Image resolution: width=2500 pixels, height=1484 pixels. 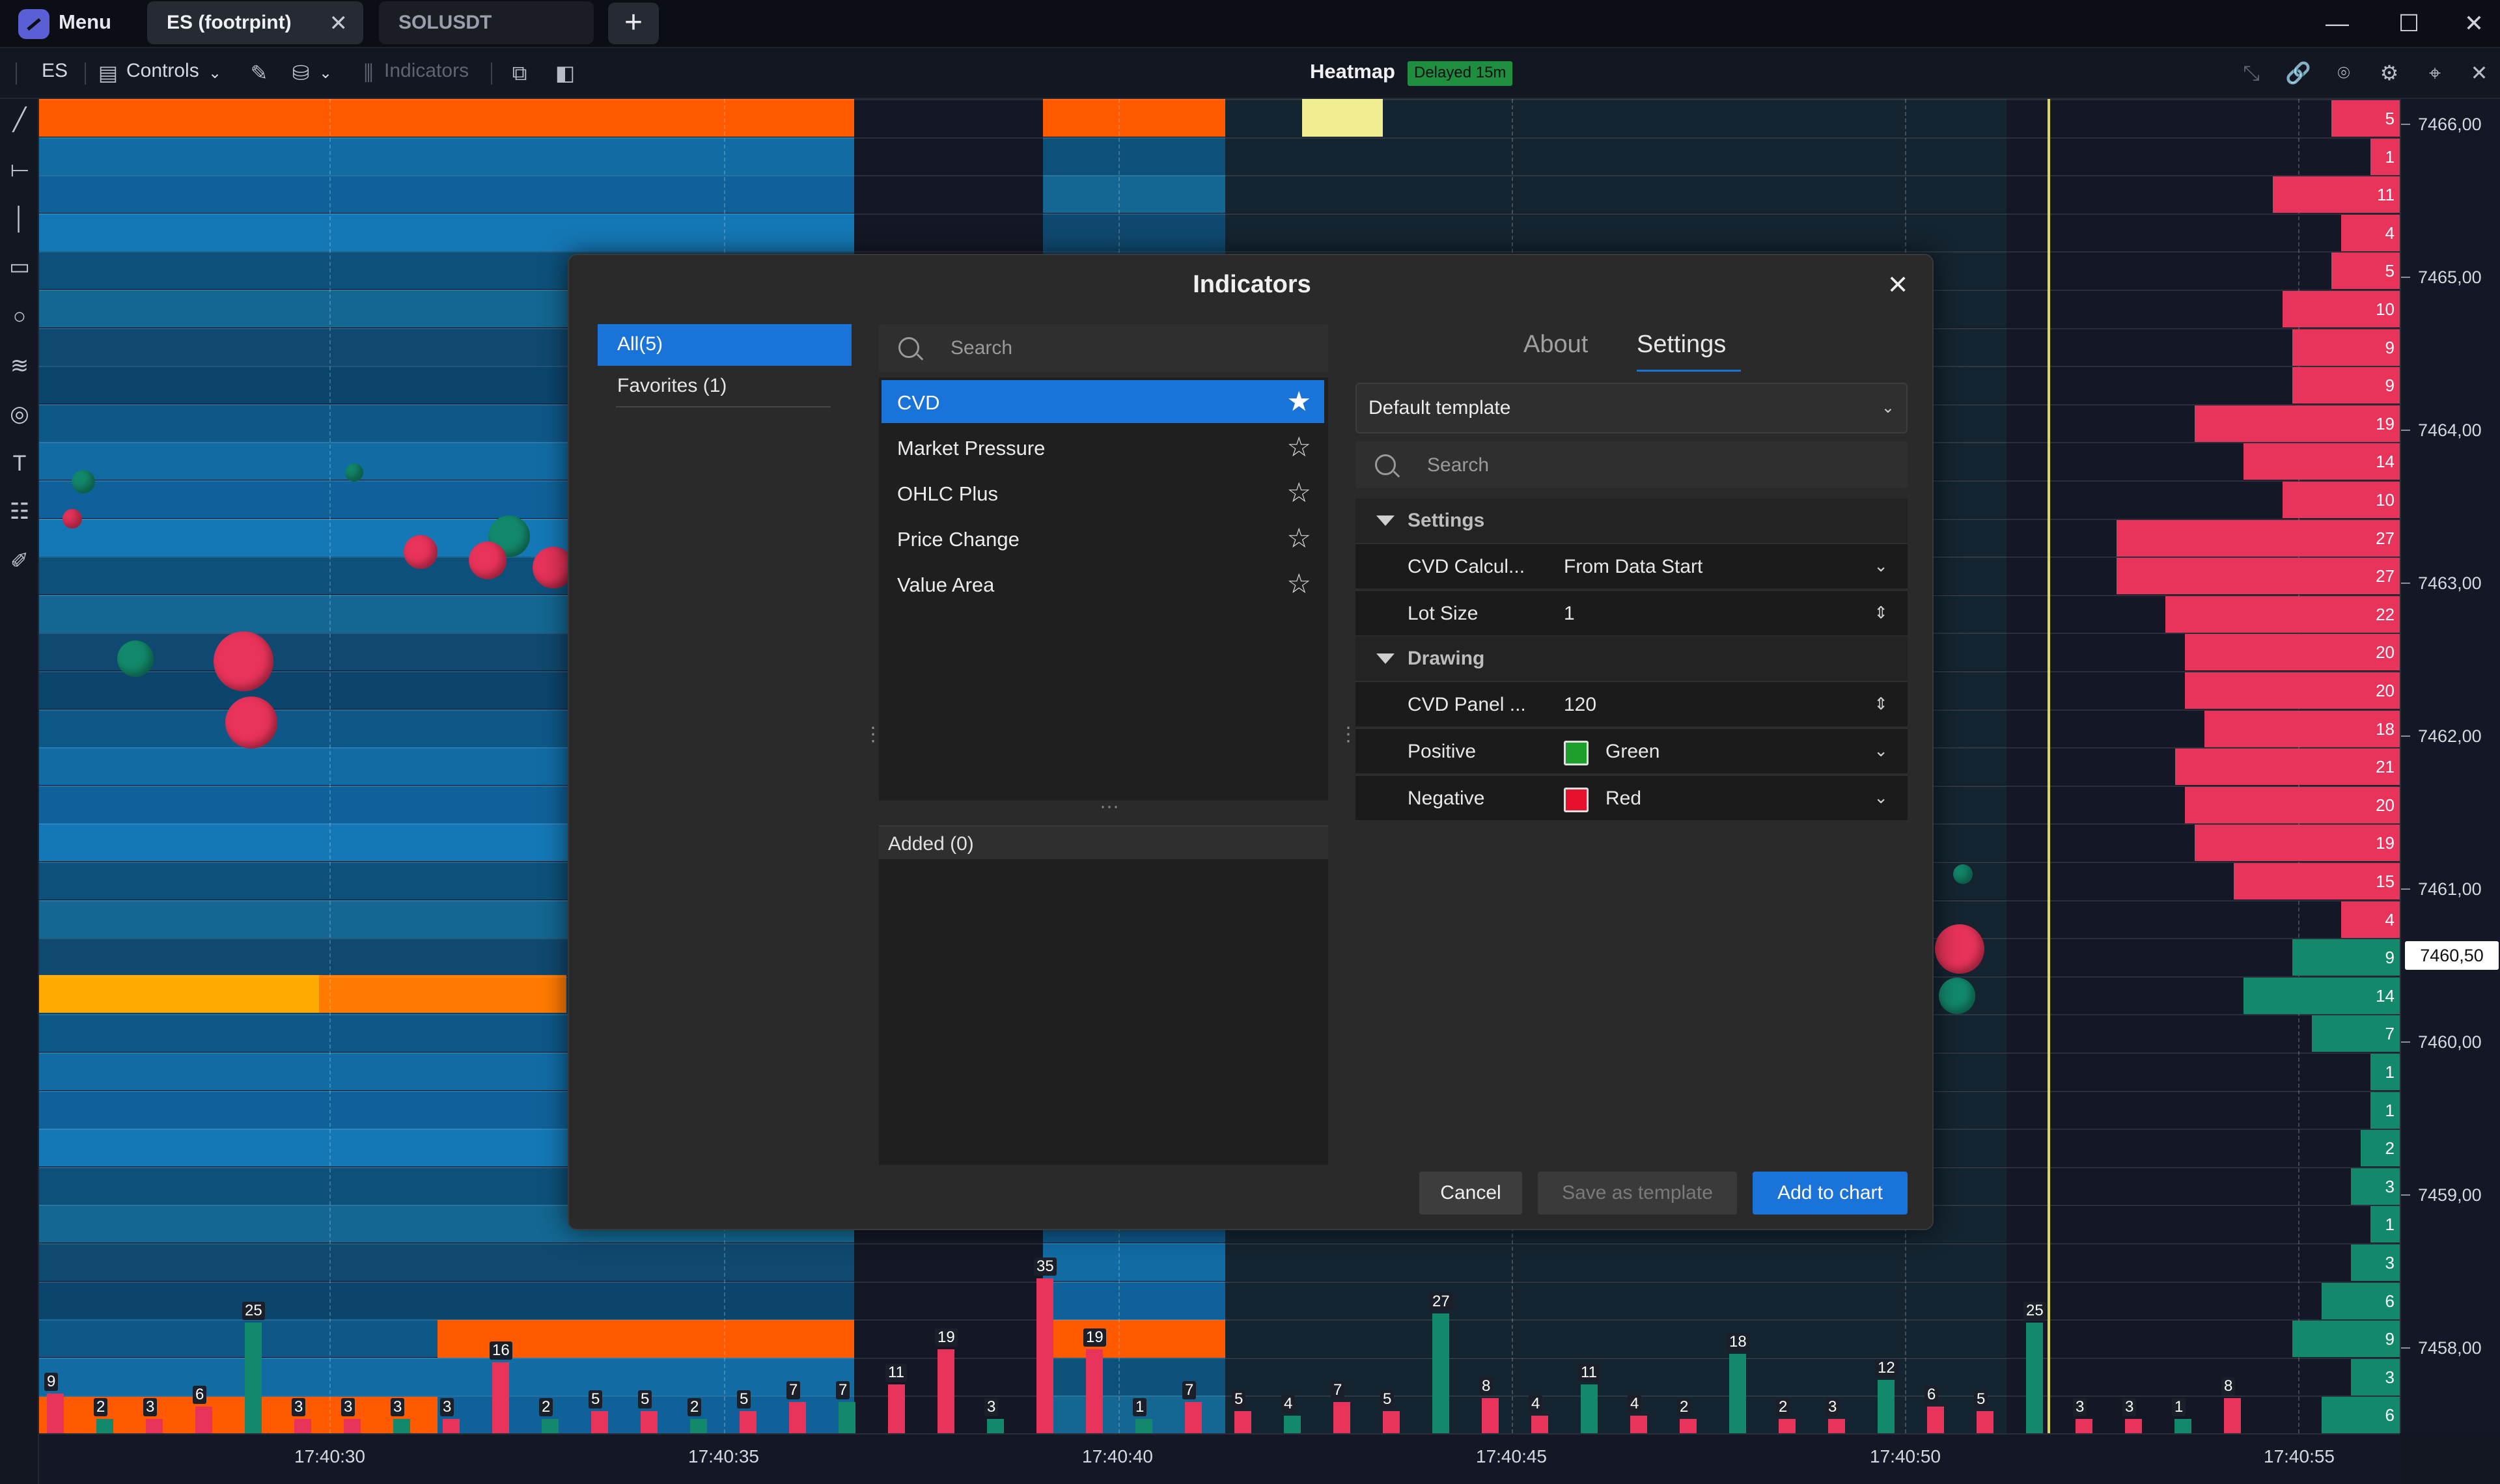 What do you see at coordinates (1103, 401) in the screenshot?
I see `list-item-cvd: CVD ★` at bounding box center [1103, 401].